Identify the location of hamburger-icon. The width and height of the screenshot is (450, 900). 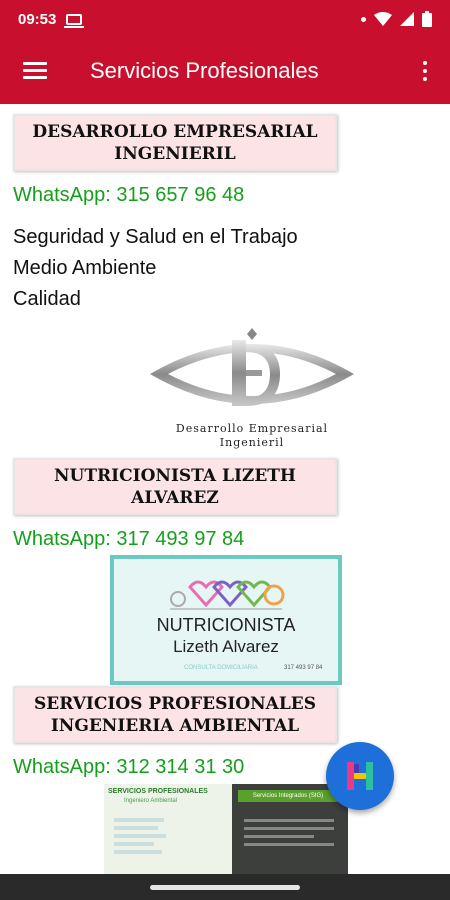
(35, 71).